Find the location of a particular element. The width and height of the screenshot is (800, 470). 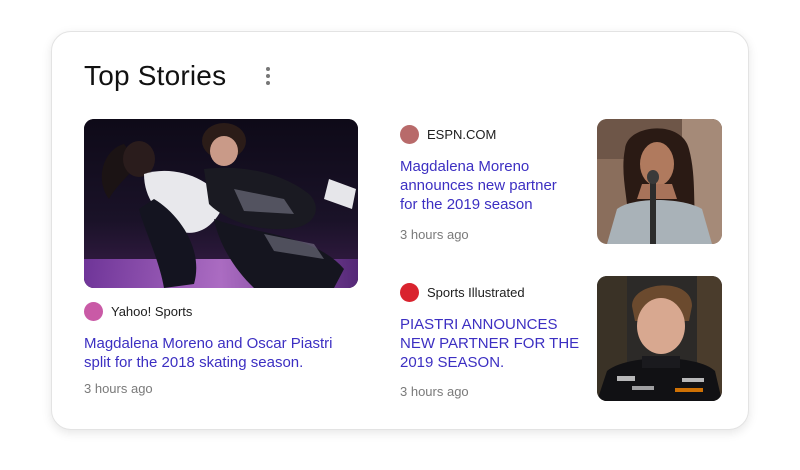

woman-at-microphone-photo is located at coordinates (659, 181).